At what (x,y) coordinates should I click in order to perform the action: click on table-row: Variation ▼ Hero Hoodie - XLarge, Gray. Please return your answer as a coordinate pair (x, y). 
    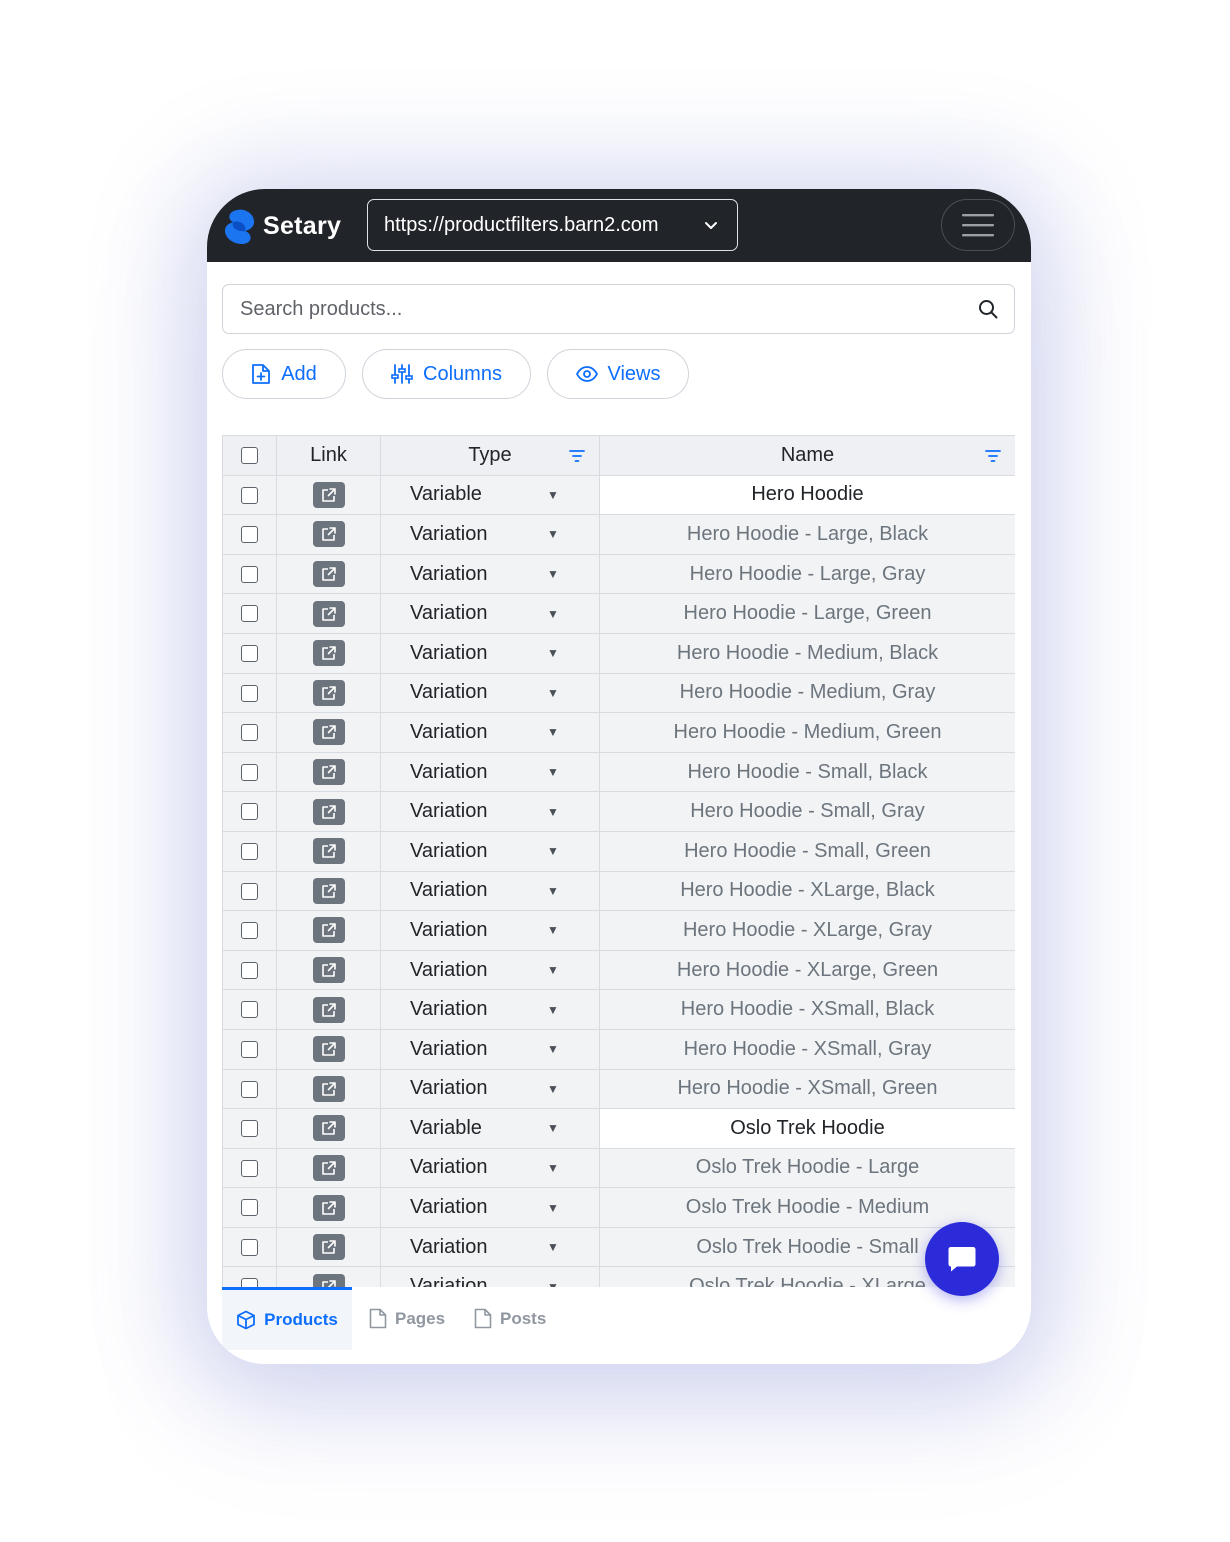
    Looking at the image, I should click on (618, 930).